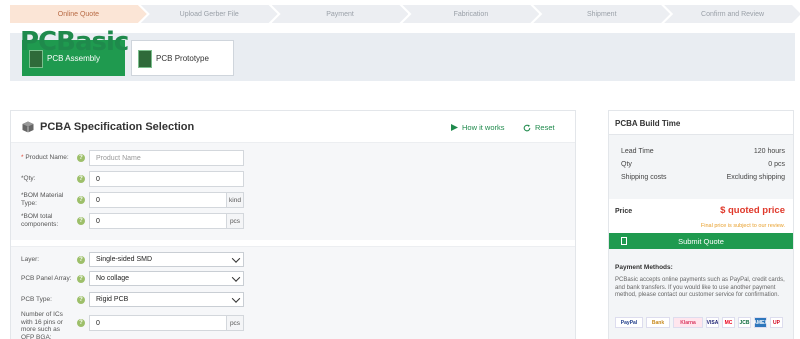  What do you see at coordinates (145, 59) in the screenshot?
I see `pcb-board-icon` at bounding box center [145, 59].